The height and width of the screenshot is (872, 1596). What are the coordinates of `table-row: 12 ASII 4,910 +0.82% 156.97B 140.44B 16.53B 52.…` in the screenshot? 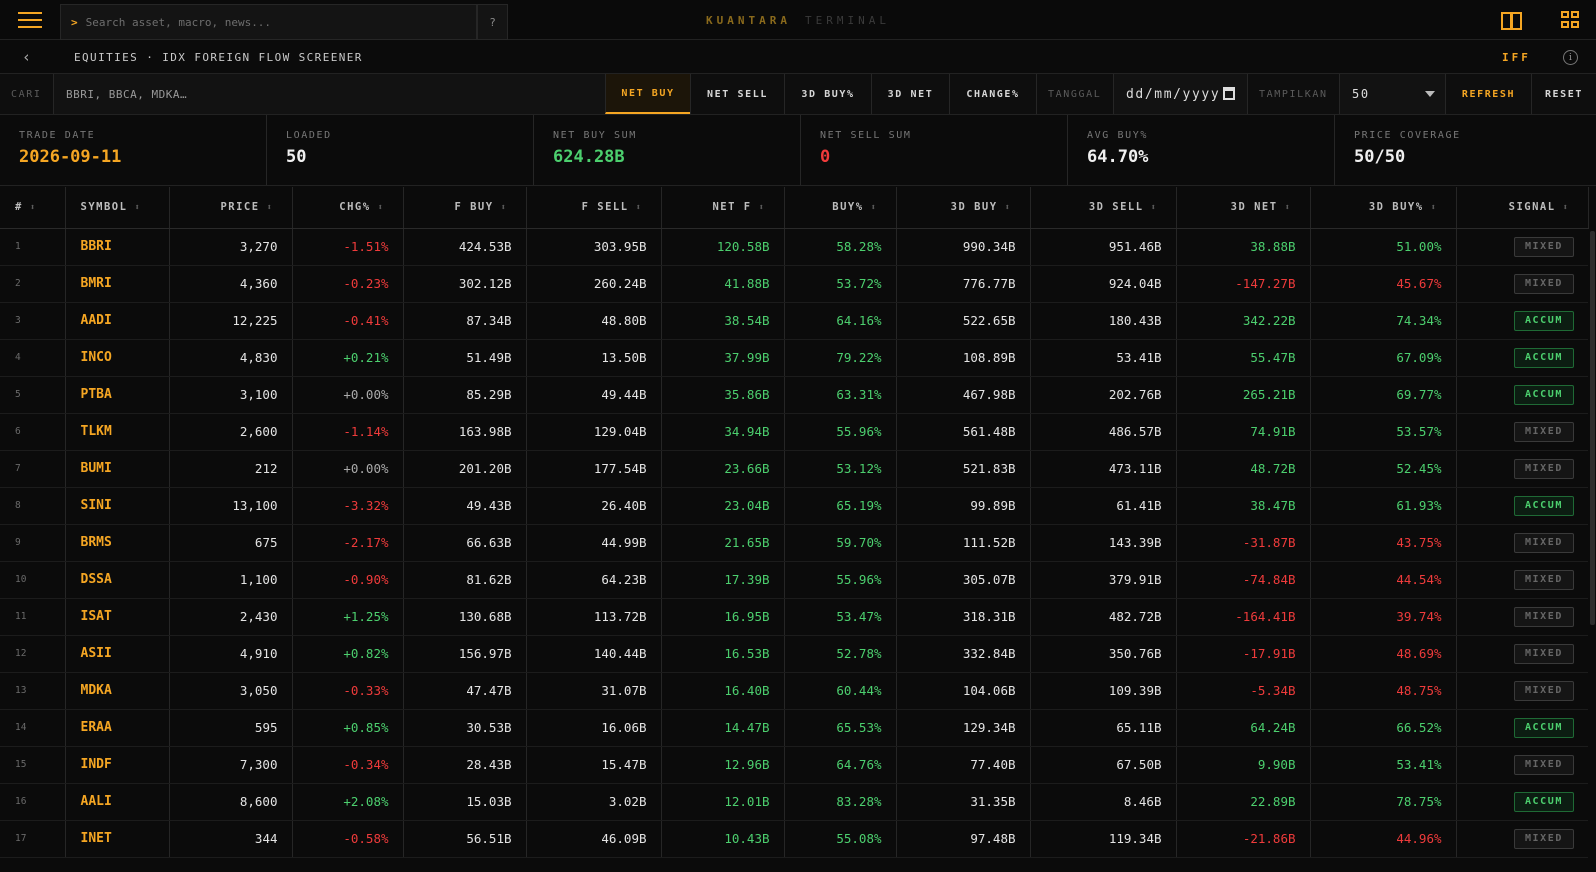 It's located at (794, 654).